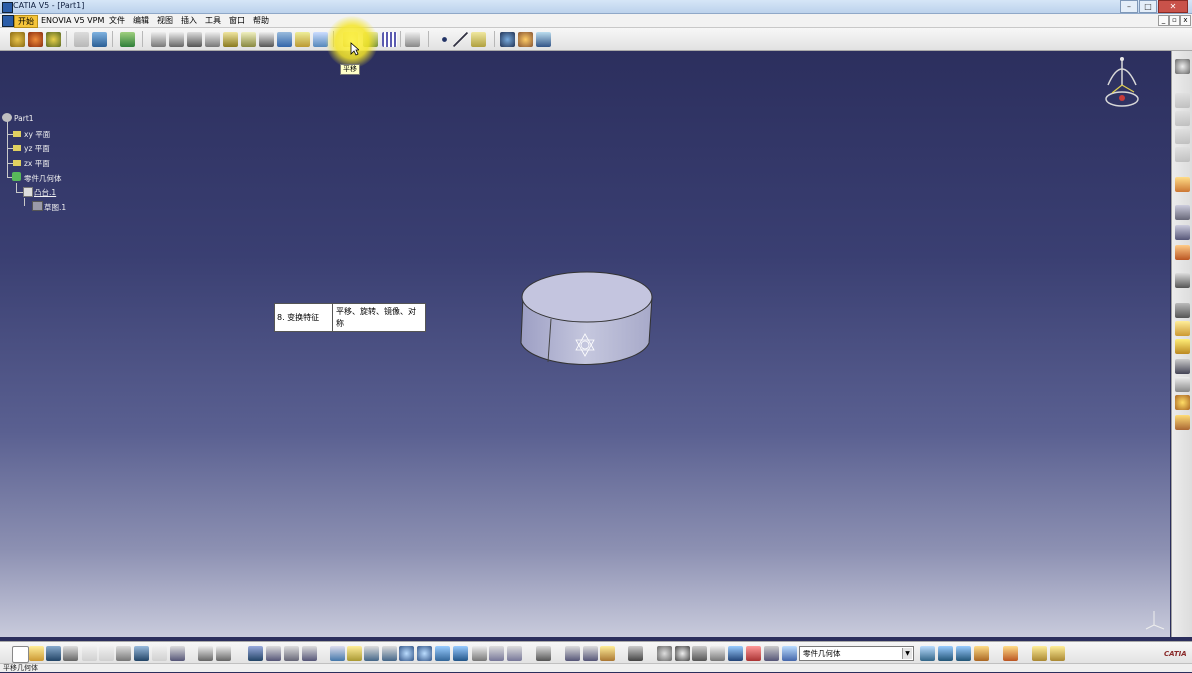  What do you see at coordinates (478, 39) in the screenshot?
I see `plane-icon` at bounding box center [478, 39].